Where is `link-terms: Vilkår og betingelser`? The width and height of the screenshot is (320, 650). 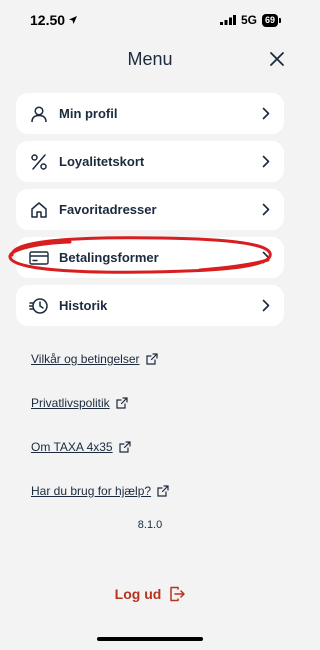 link-terms: Vilkår og betingelser is located at coordinates (100, 359).